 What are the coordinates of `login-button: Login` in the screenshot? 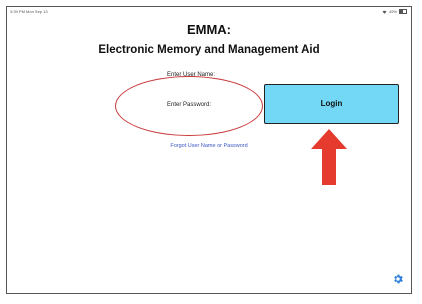 It's located at (331, 104).